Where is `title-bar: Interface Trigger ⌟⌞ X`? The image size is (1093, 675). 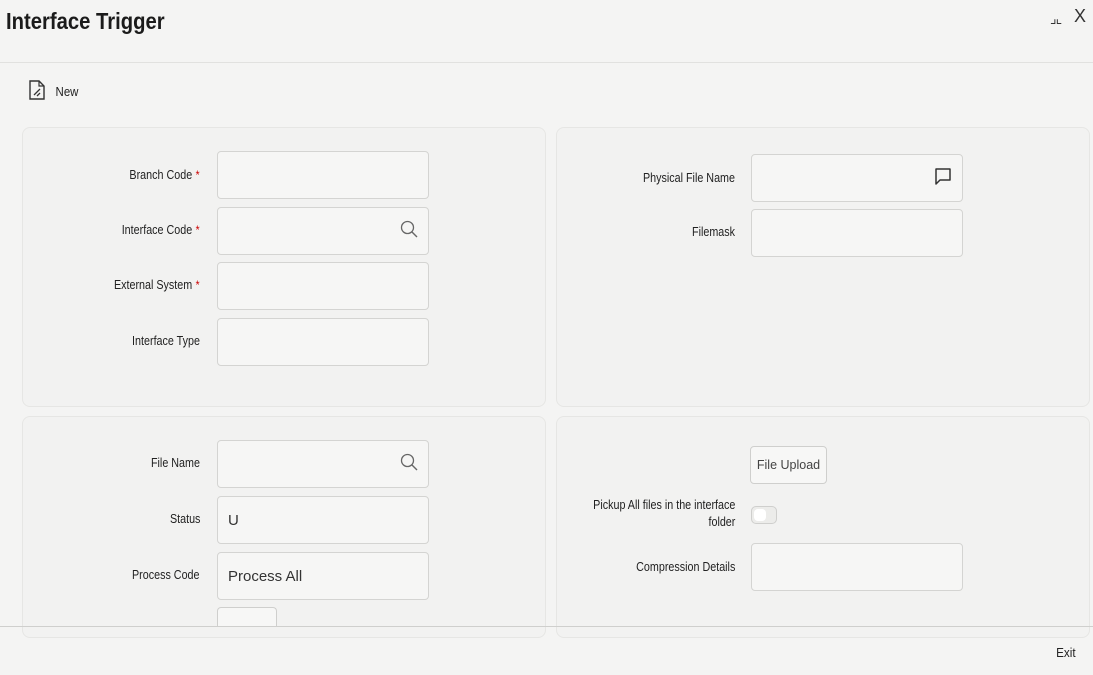
title-bar: Interface Trigger ⌟⌞ X is located at coordinates (546, 31).